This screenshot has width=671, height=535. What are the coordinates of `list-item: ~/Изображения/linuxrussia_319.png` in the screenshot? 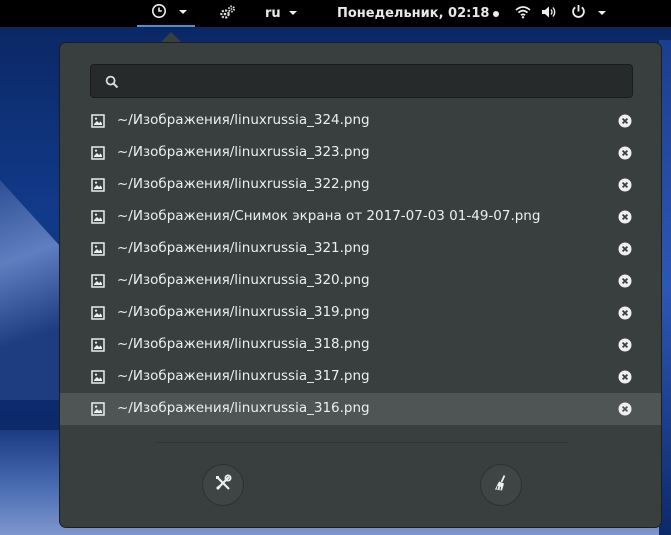 It's located at (360, 313).